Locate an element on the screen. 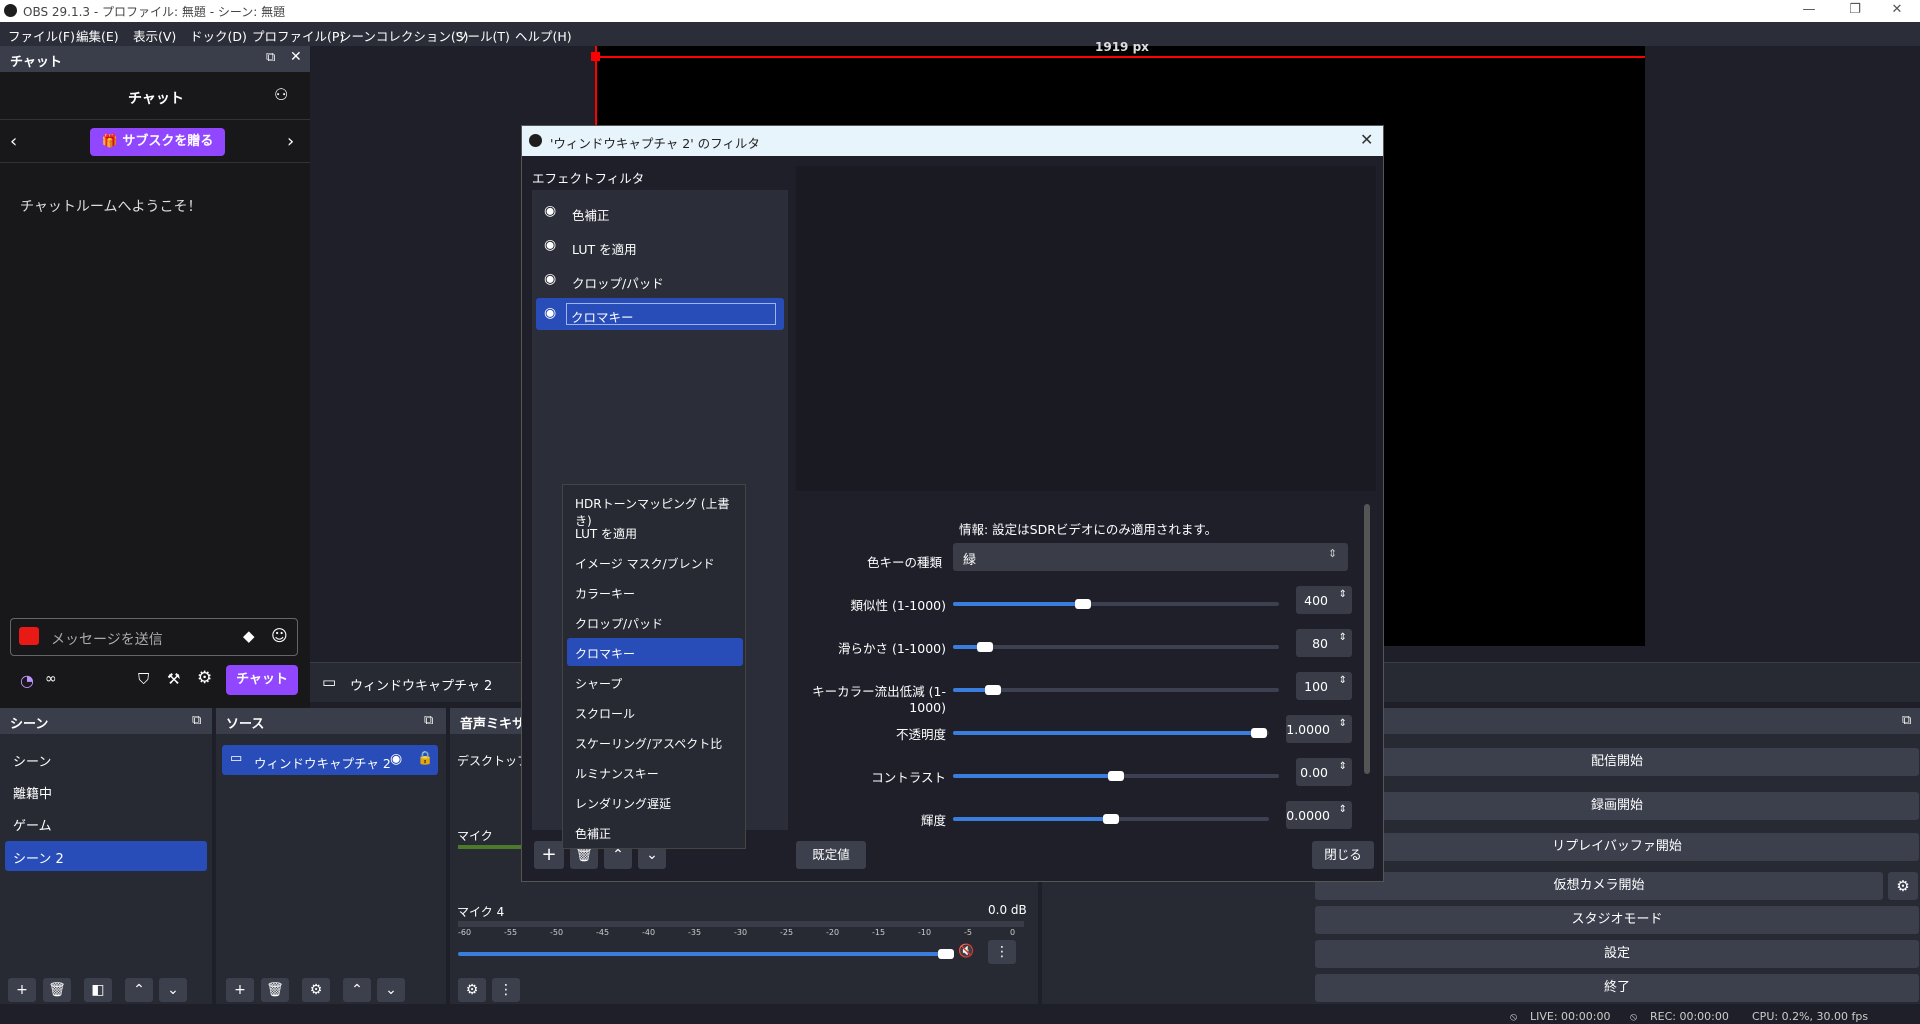 This screenshot has height=1024, width=1920. virtual-camera-settings-icon: ⚙ is located at coordinates (1903, 886).